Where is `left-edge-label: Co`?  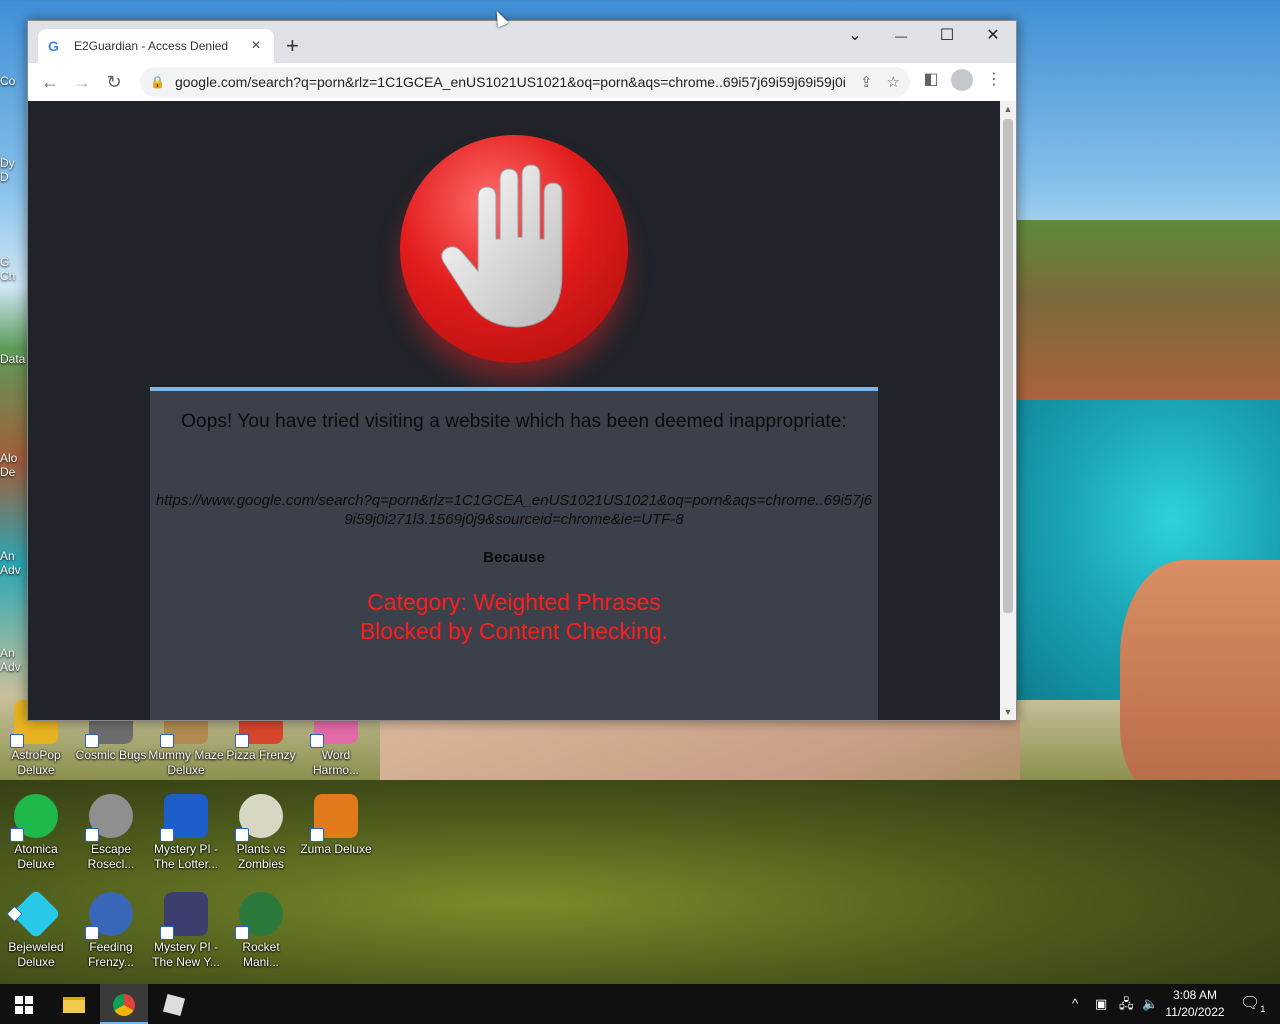 left-edge-label: Co is located at coordinates (14, 81).